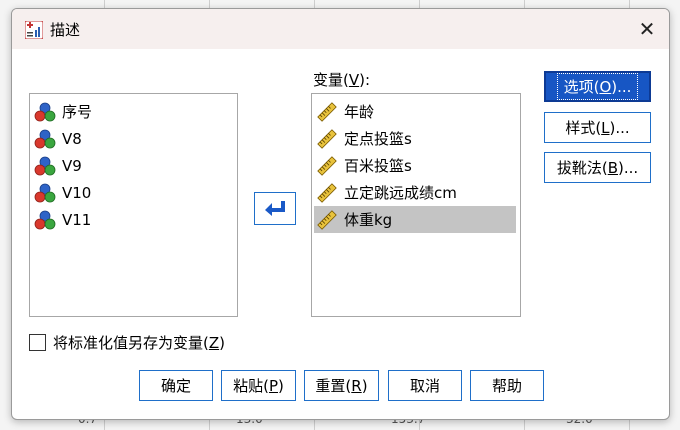 This screenshot has height=430, width=680. I want to click on source-list-item-label: V8, so click(72, 138).